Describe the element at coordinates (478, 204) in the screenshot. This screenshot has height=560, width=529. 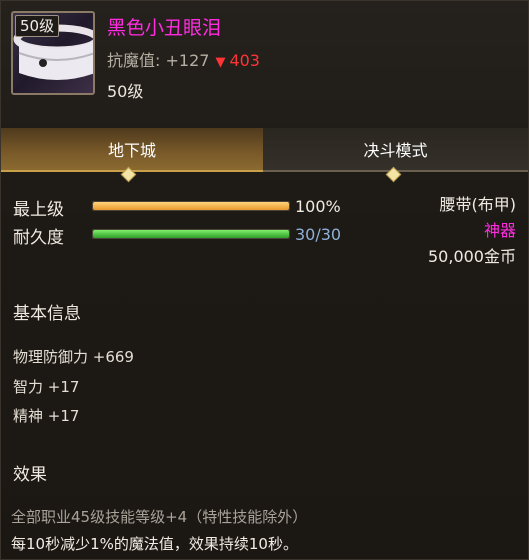
I see `item-type: 腰带(布甲)` at that location.